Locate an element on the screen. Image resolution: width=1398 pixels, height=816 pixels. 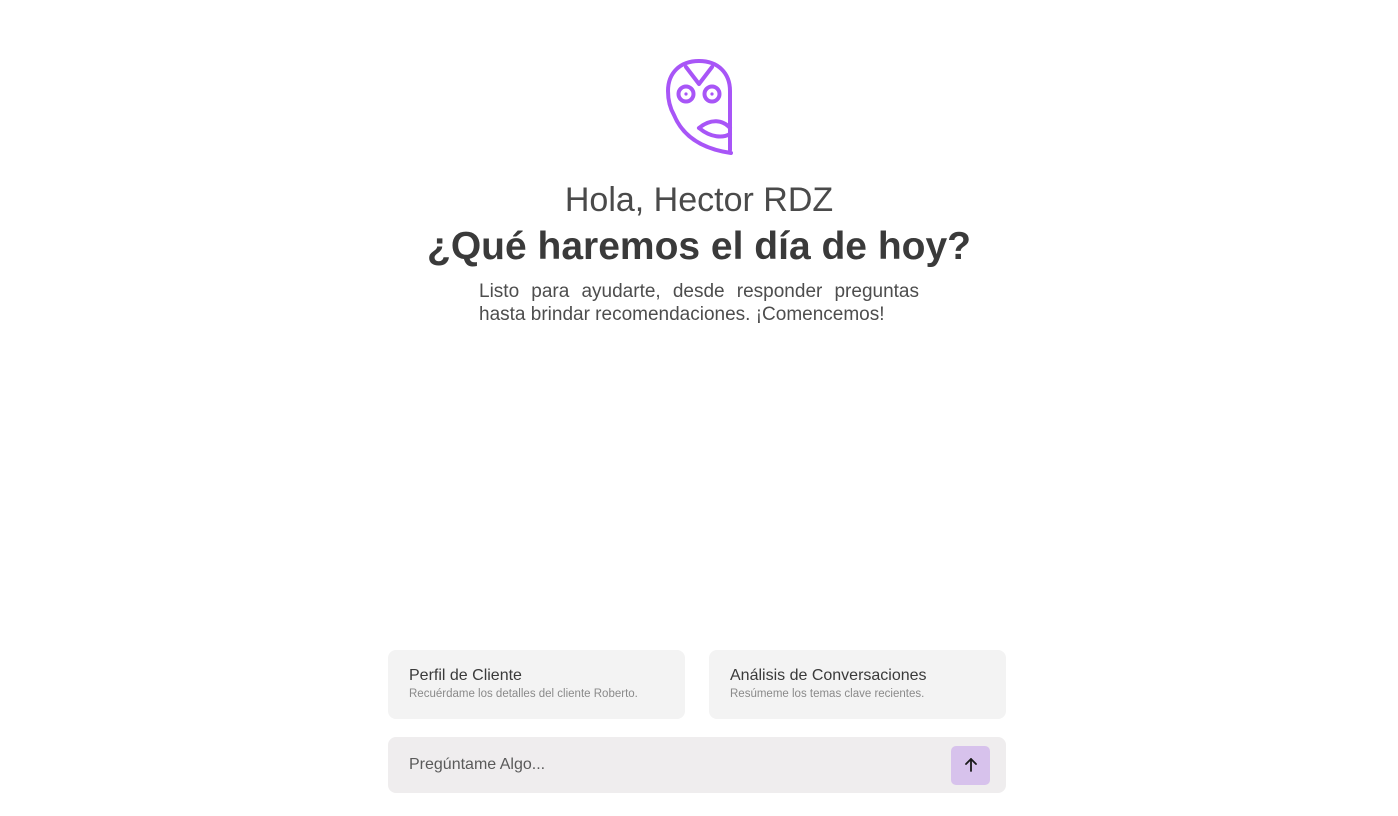
suggestion-card-description: Resúmeme los temas clave recientes. is located at coordinates (827, 694).